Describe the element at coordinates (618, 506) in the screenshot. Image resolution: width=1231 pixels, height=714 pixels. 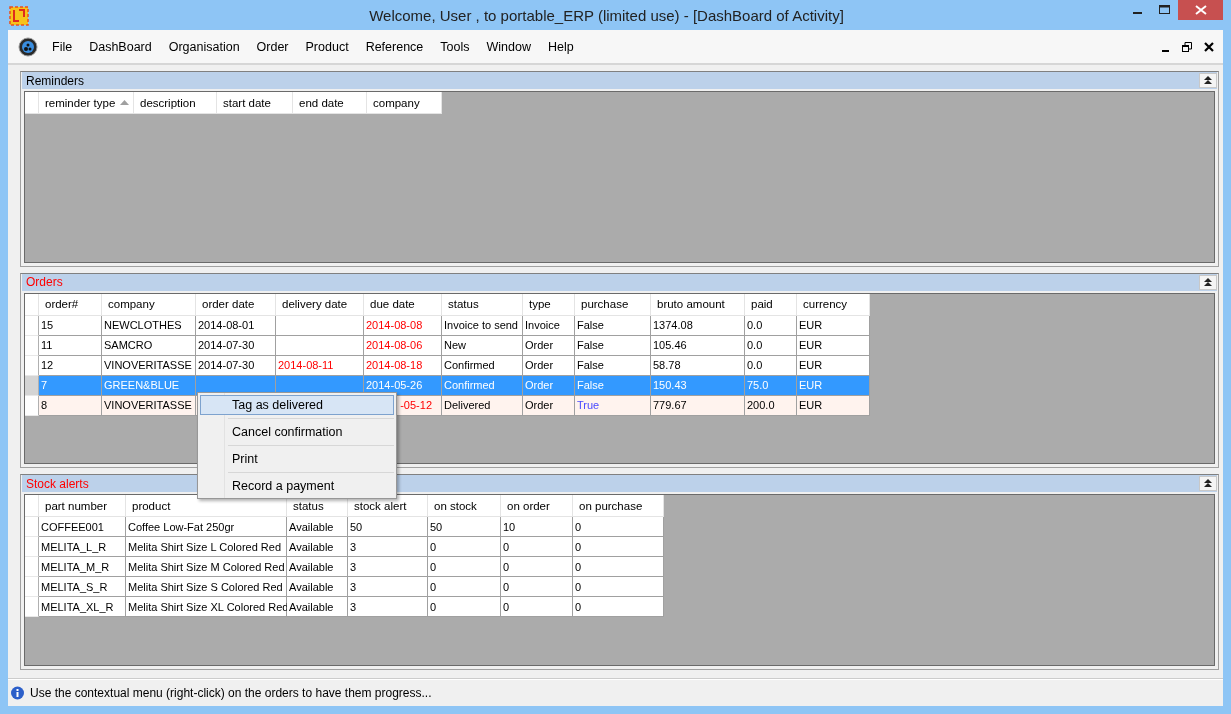
I see `column-header: on purchase` at that location.